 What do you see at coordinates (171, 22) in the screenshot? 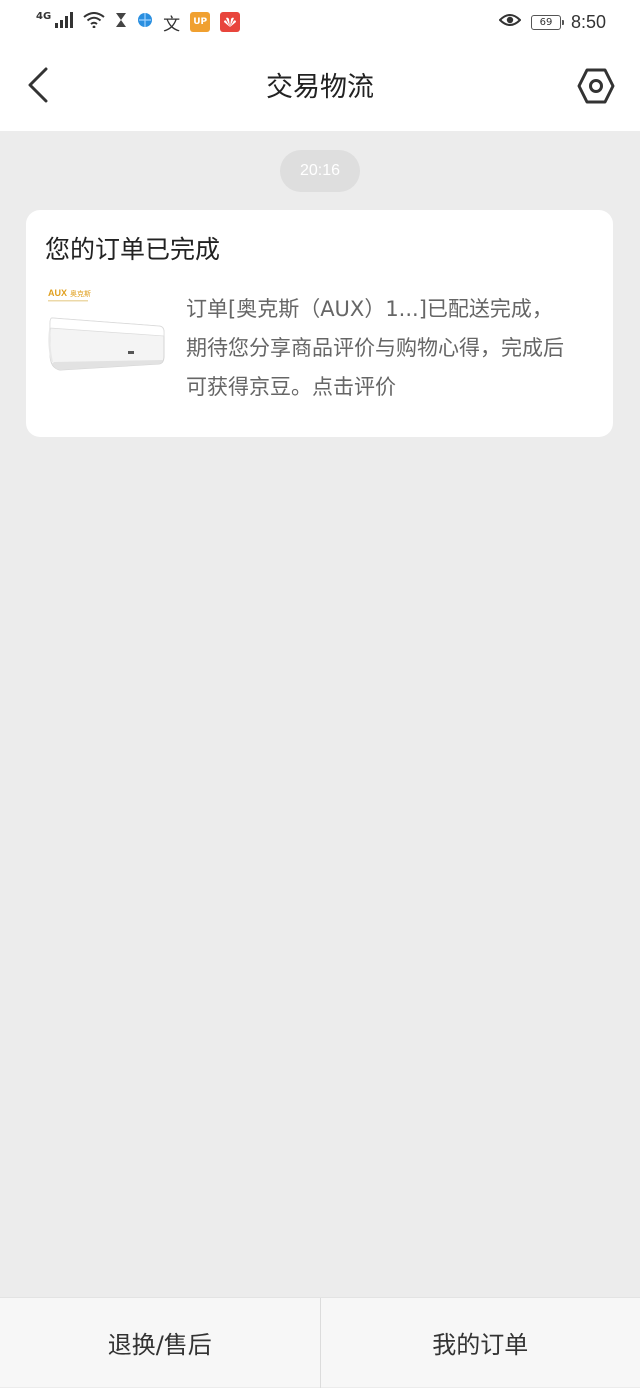
I see `translate-icon: 文` at bounding box center [171, 22].